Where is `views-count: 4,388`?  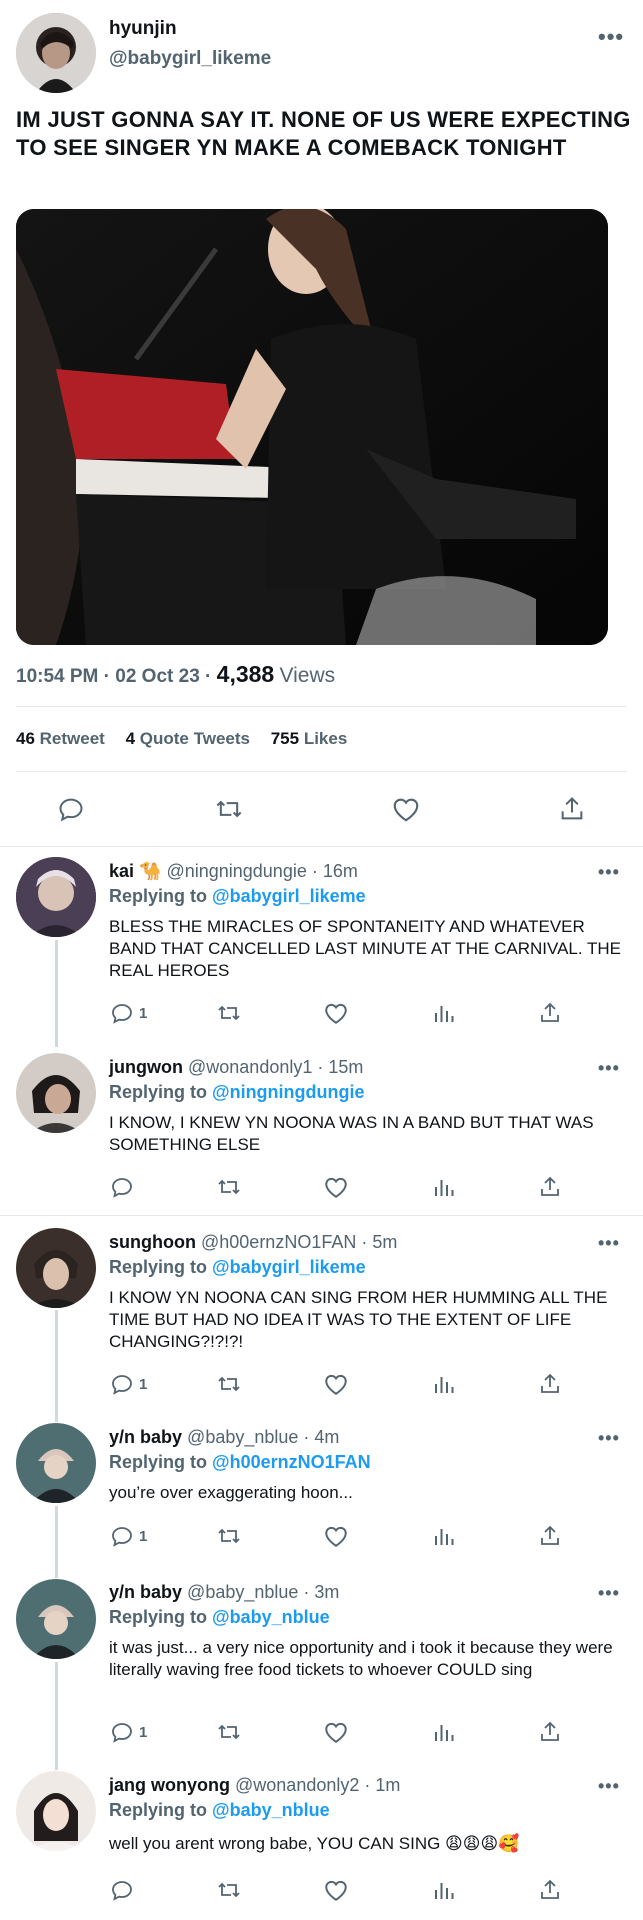 views-count: 4,388 is located at coordinates (245, 674).